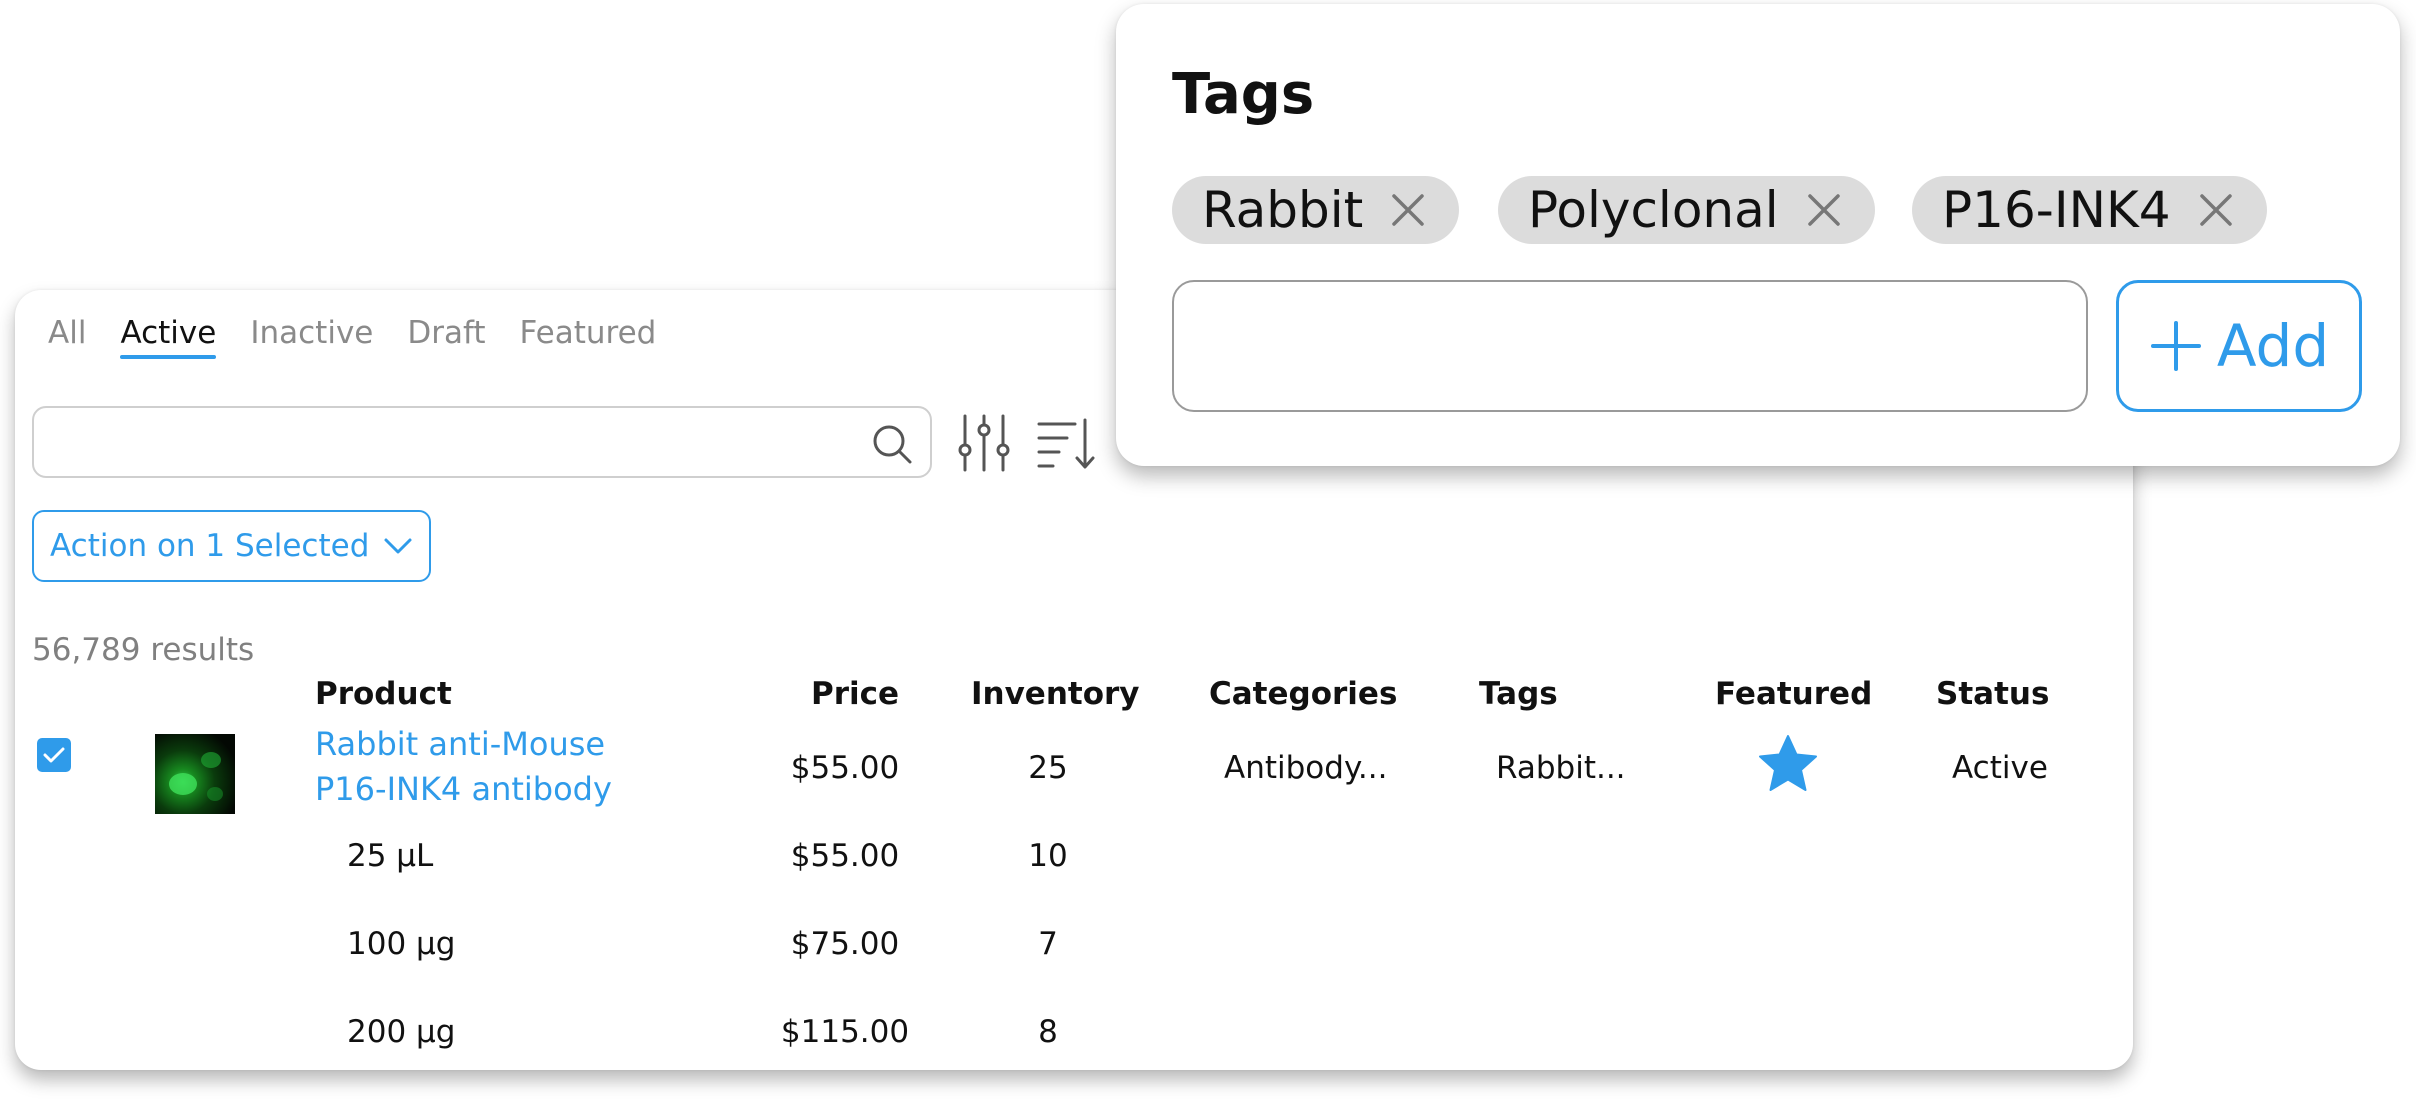 This screenshot has height=1103, width=2416. I want to click on variant-price: $115.00, so click(845, 1032).